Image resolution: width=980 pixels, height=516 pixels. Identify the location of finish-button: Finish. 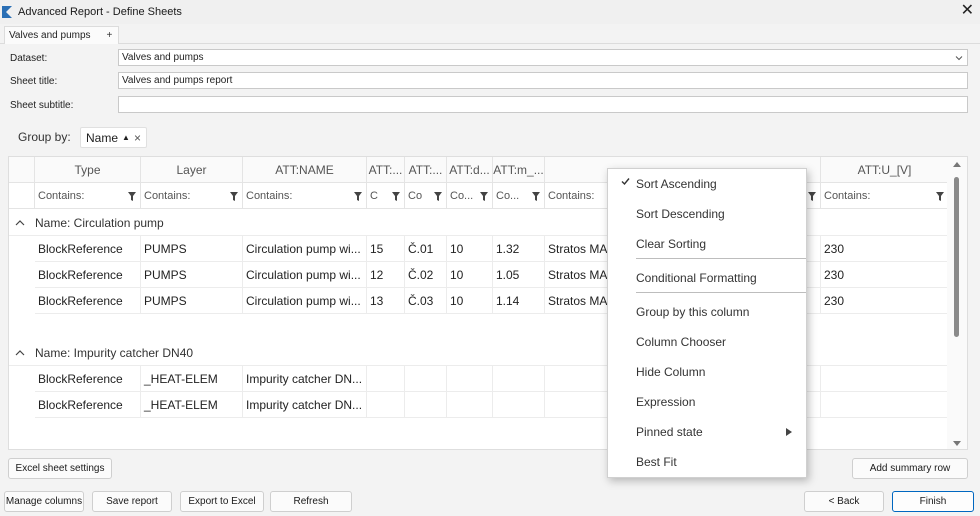
(933, 501).